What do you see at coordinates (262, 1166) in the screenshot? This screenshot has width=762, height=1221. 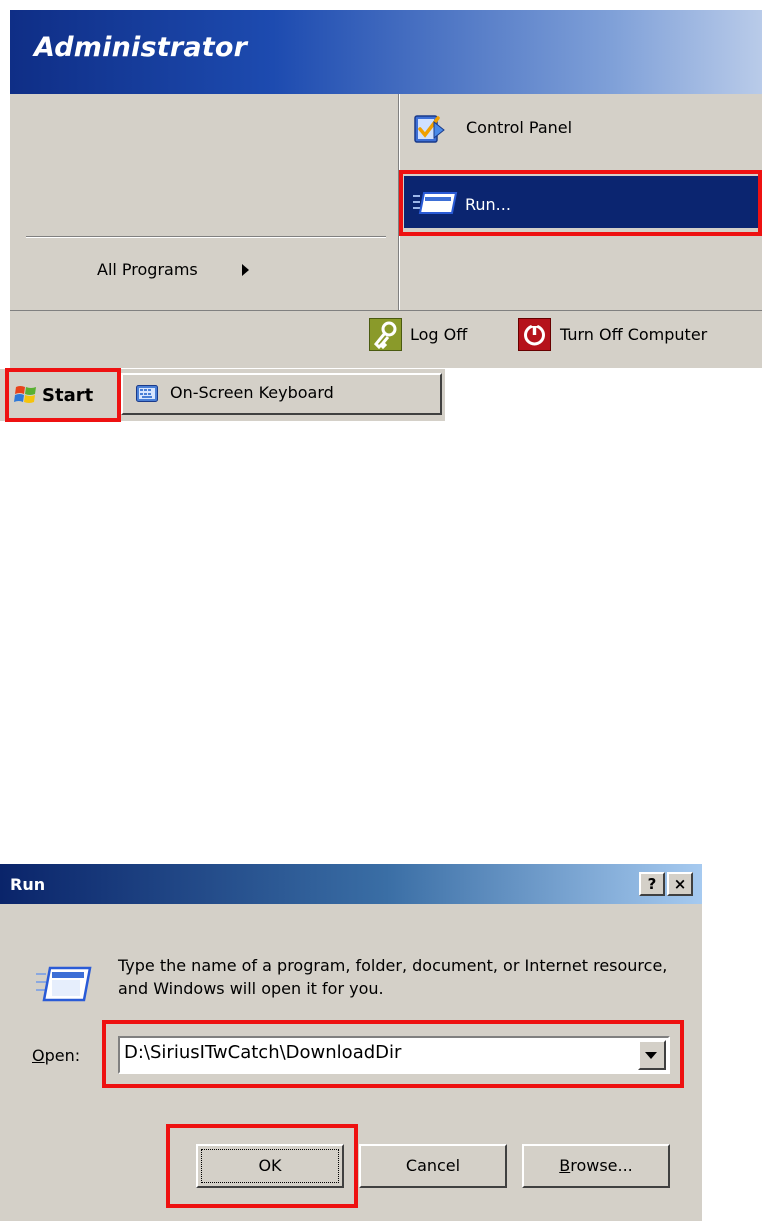 I see `annotation-box-ok` at bounding box center [262, 1166].